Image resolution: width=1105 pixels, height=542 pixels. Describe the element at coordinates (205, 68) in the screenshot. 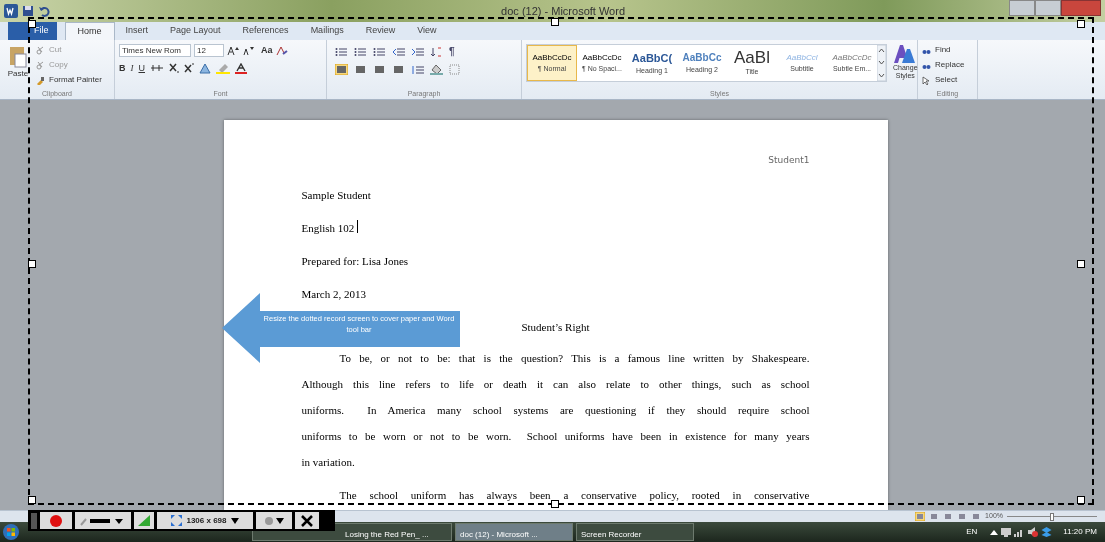

I see `text-effects-icon` at that location.